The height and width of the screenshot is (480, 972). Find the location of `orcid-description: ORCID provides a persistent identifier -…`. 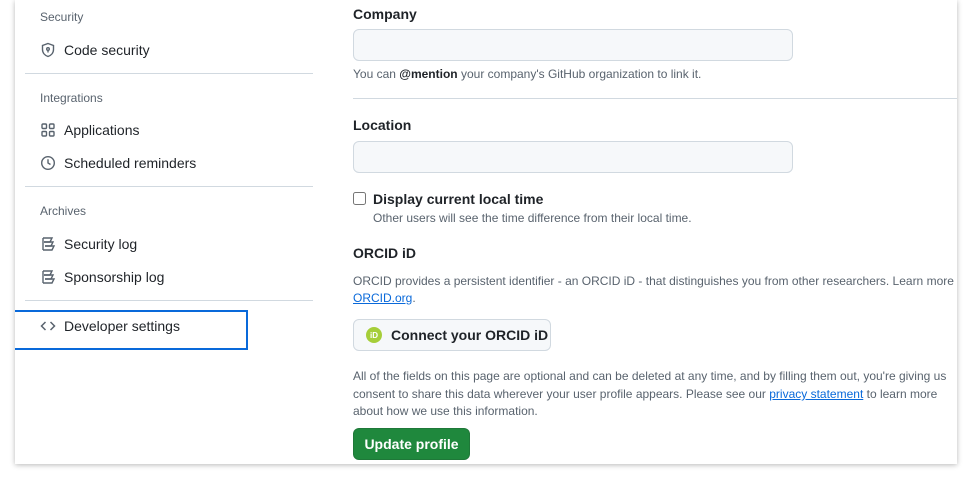

orcid-description: ORCID provides a persistent identifier -… is located at coordinates (655, 281).